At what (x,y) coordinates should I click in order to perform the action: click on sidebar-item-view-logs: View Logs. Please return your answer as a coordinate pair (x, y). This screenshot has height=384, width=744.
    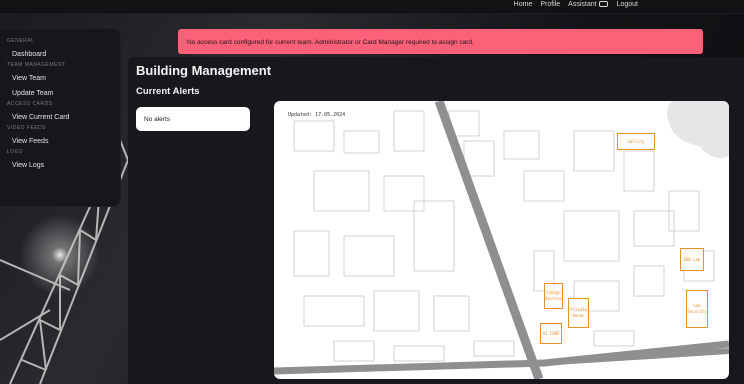
    Looking at the image, I should click on (60, 165).